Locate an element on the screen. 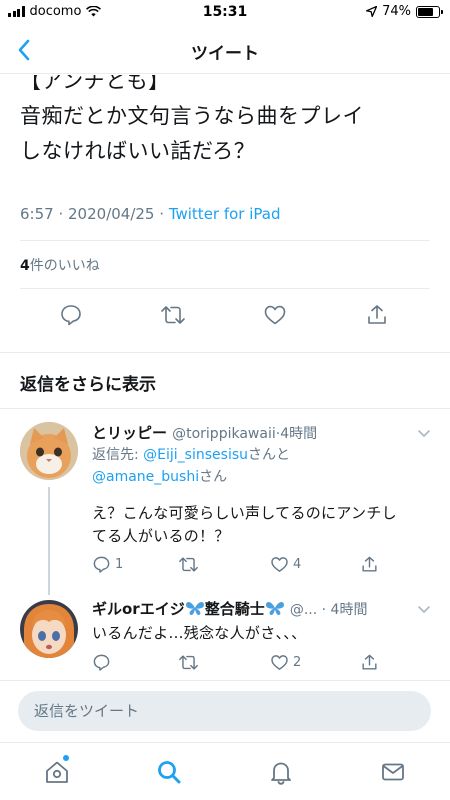 This screenshot has width=450, height=800. reply-2-header: ギルorエイジ 整合騎士 @... · 4時間 is located at coordinates (230, 609).